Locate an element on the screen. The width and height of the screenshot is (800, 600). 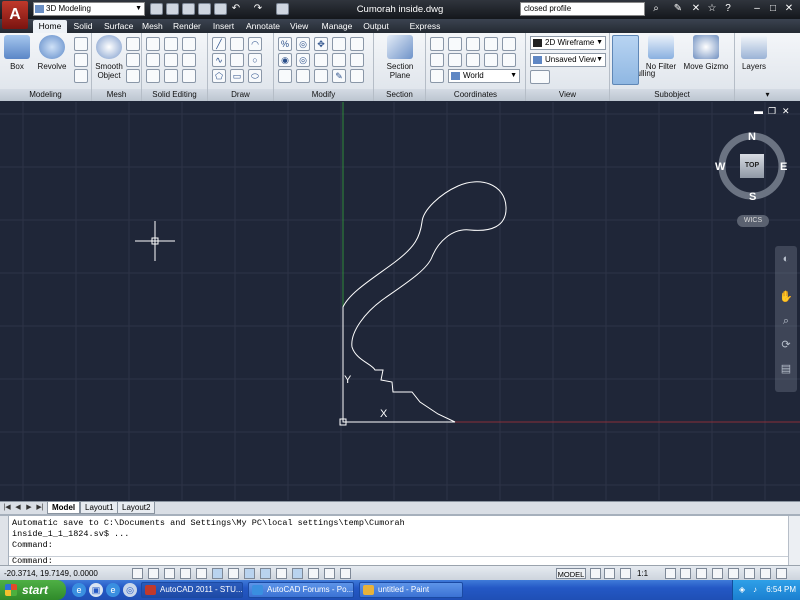
fillet-icon is located at coordinates (339, 60).